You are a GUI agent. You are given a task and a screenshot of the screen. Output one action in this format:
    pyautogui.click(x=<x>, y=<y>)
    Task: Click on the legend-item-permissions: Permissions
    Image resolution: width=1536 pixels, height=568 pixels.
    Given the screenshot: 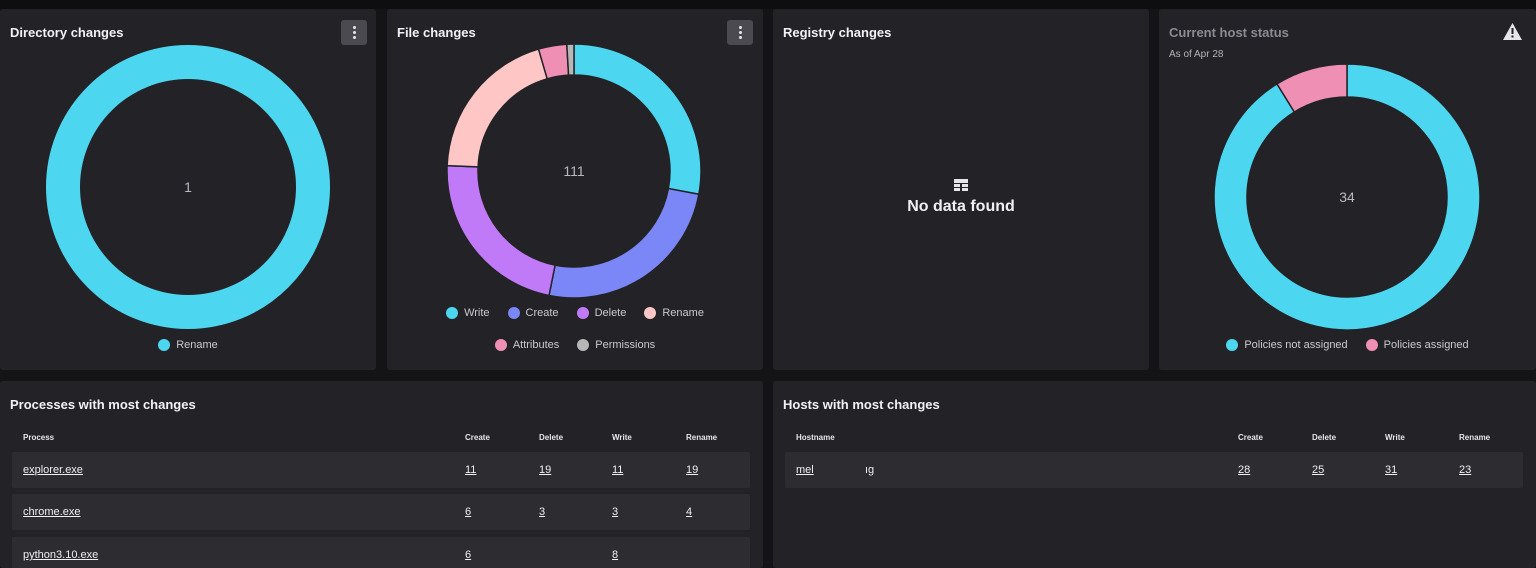 What is the action you would take?
    pyautogui.click(x=616, y=345)
    